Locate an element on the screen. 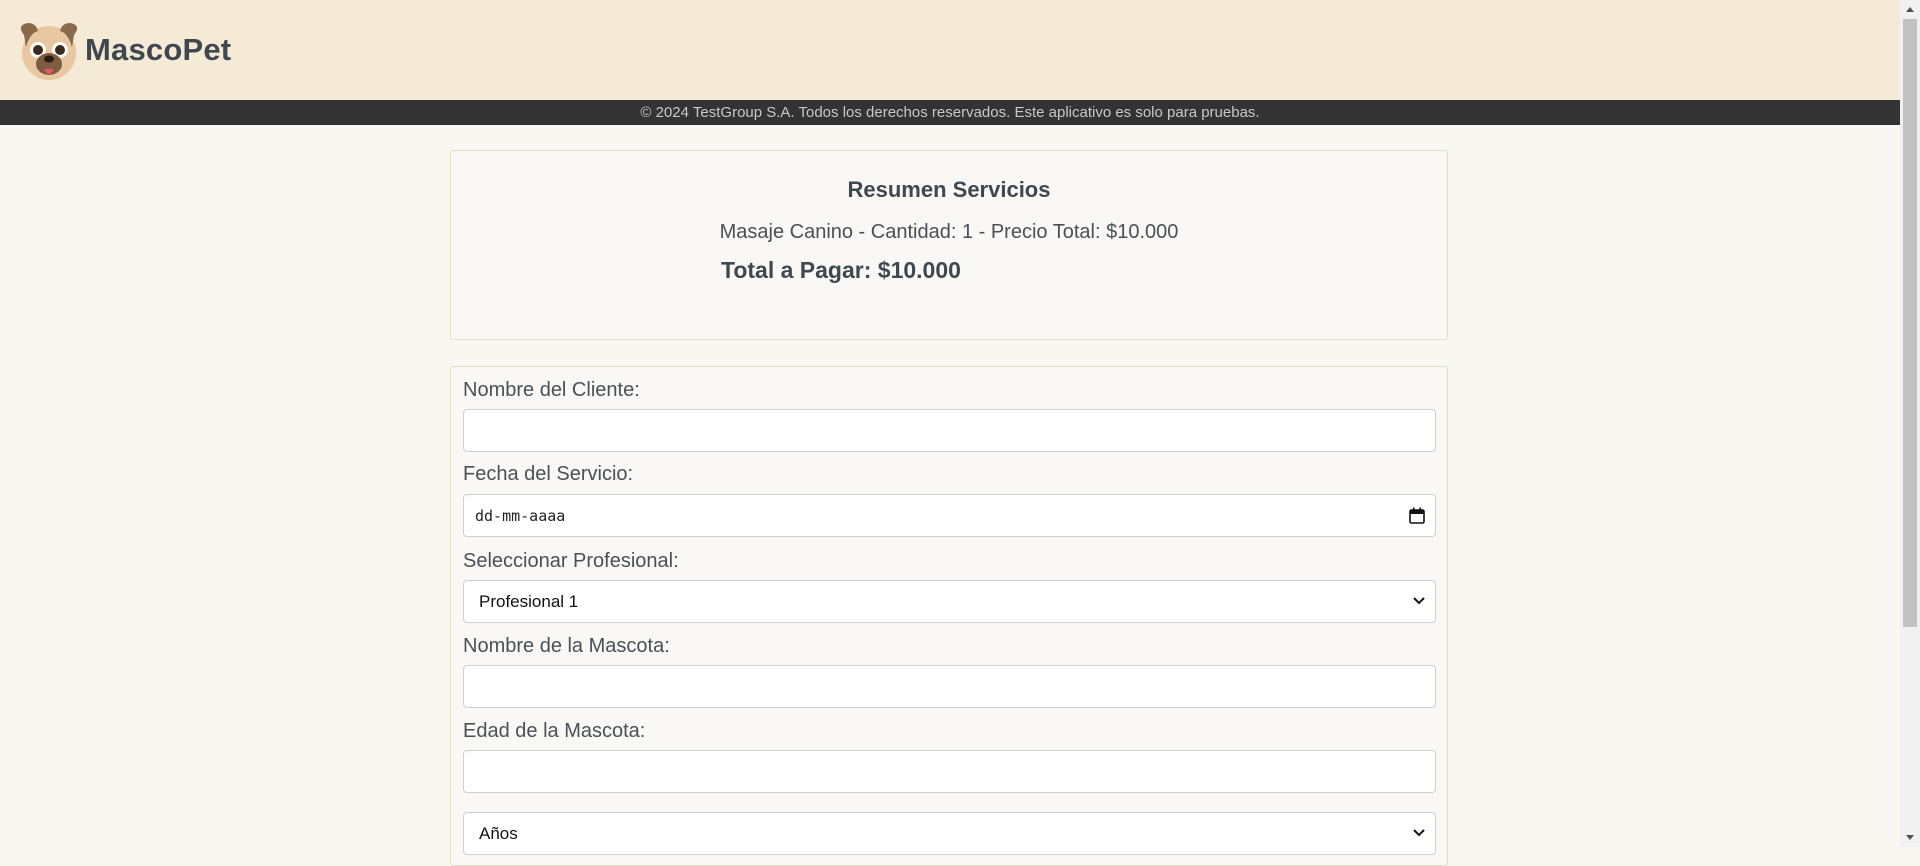 This screenshot has height=866, width=1920. scroll-up-arrow-icon is located at coordinates (1910, 9).